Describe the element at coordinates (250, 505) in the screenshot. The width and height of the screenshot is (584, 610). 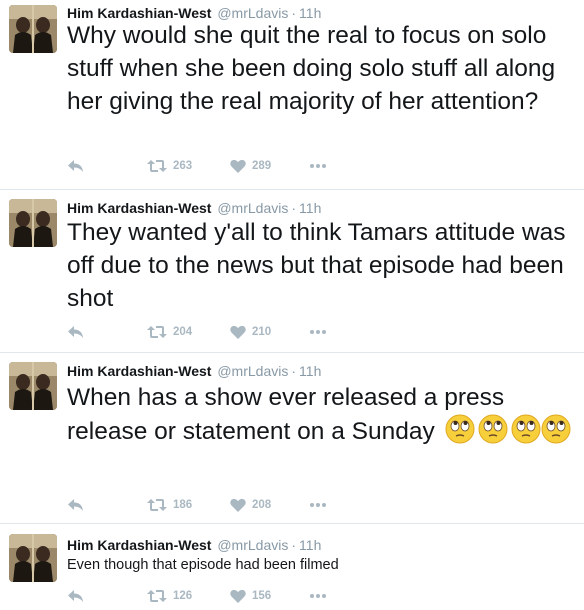
I see `like-button: 208` at that location.